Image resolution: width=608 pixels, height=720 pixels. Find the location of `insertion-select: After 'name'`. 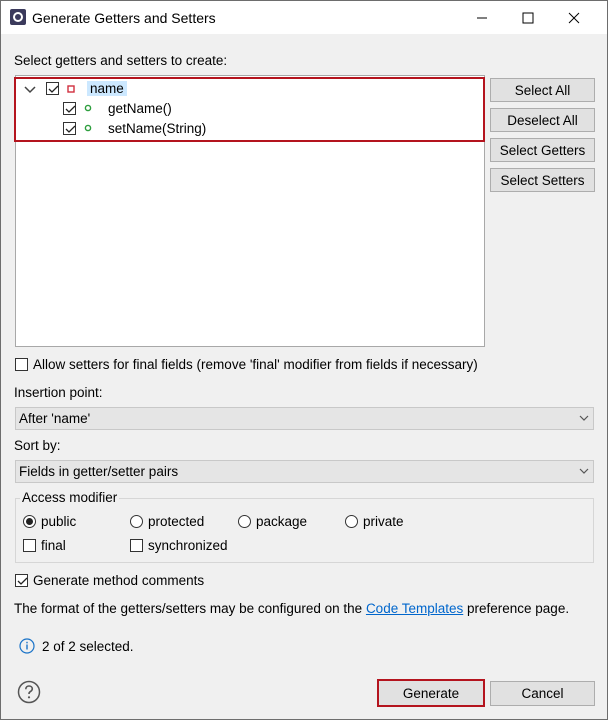

insertion-select: After 'name' is located at coordinates (304, 418).